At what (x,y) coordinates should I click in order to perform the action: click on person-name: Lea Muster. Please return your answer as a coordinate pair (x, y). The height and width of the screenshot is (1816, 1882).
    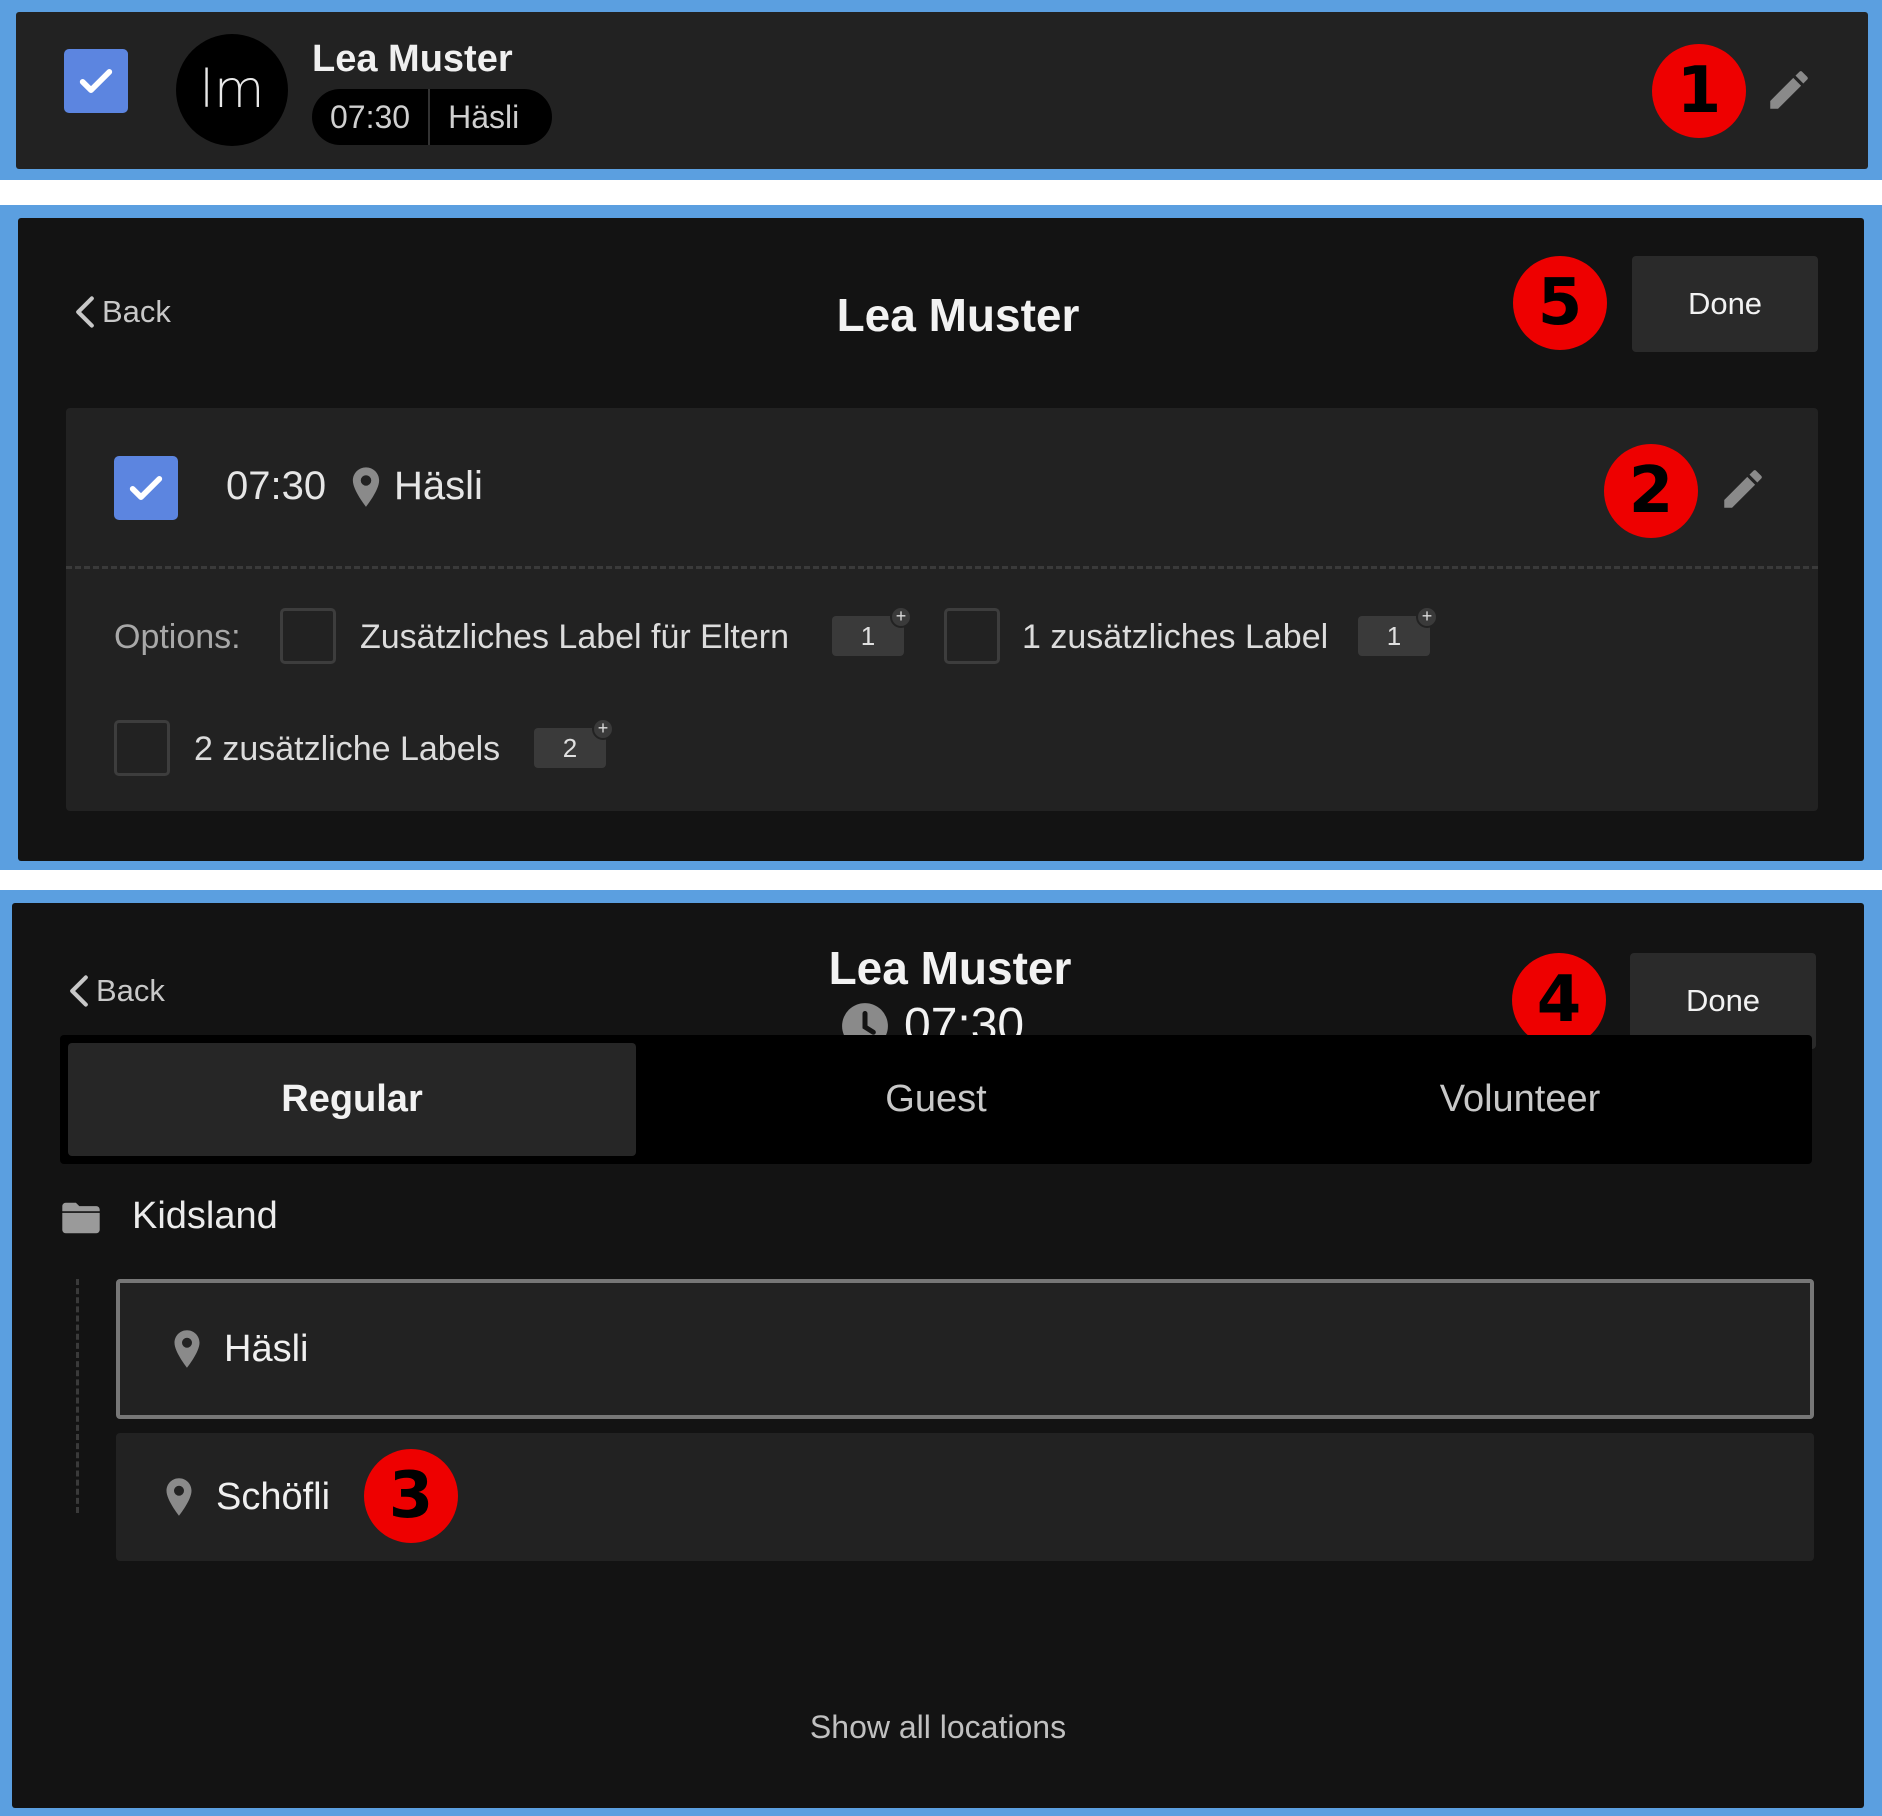
    Looking at the image, I should click on (412, 59).